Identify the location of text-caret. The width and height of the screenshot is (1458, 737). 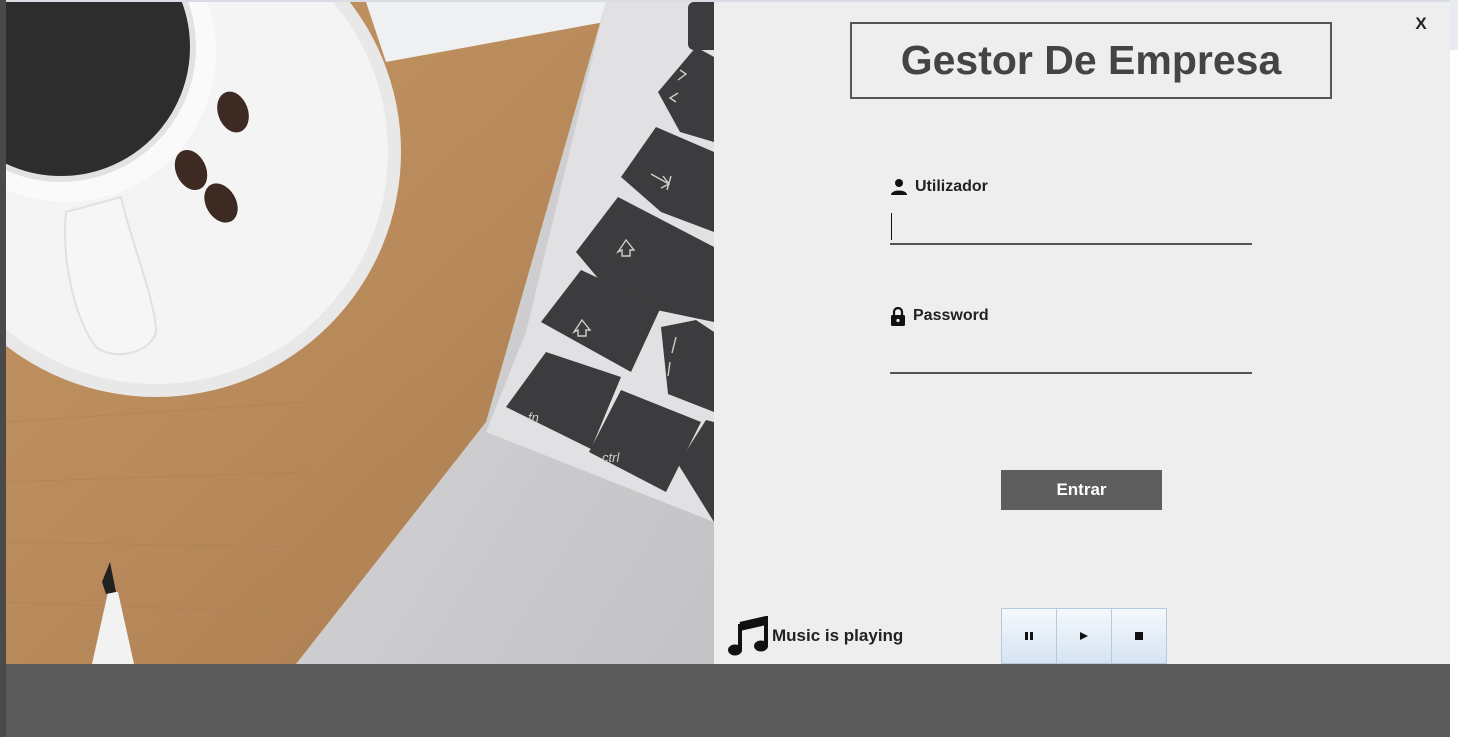
(891, 226).